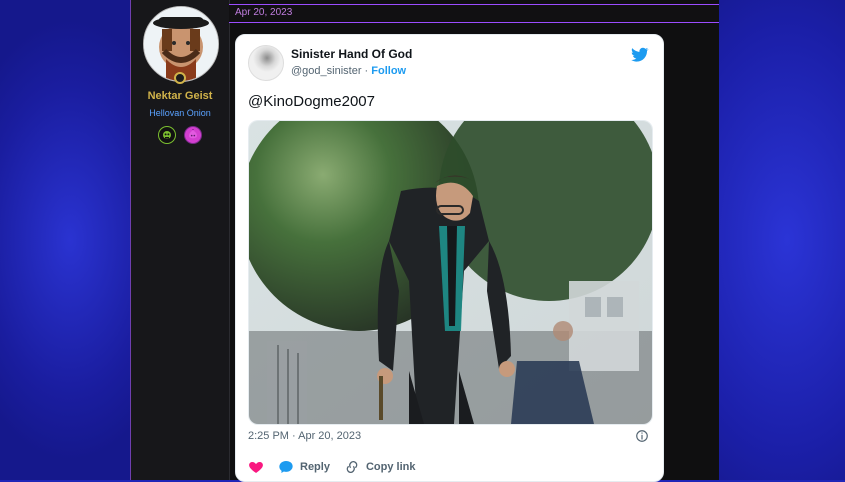  I want to click on post-header-bar: Apr 20, 2023, so click(474, 13).